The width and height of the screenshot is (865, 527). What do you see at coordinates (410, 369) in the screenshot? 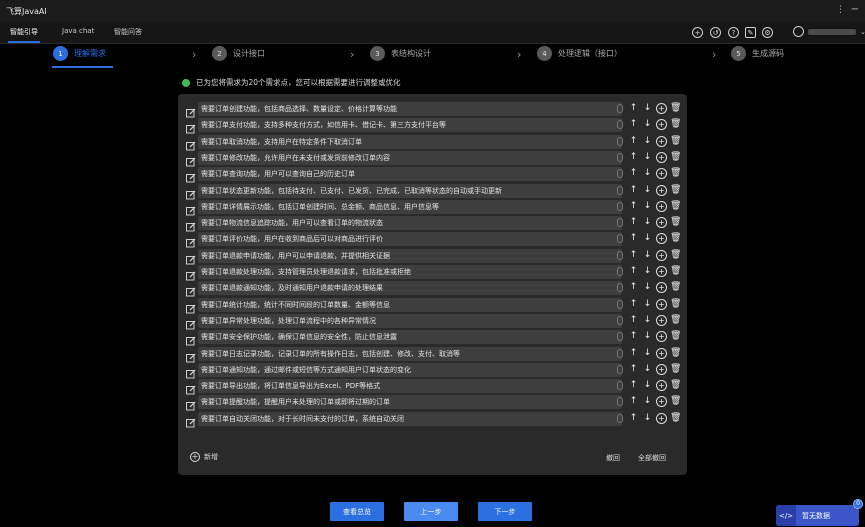
I see `requirement-text: 需要订单通知功能，通过邮件或短信等方式通知用户订单状态的变化` at bounding box center [410, 369].